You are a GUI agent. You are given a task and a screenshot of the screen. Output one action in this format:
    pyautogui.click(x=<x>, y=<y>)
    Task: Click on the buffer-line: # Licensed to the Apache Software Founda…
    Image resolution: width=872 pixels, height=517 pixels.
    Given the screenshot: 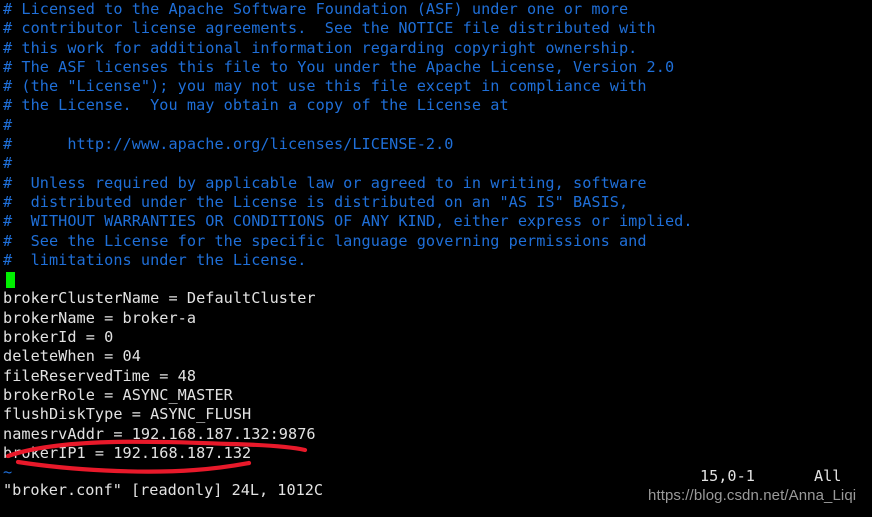 What is the action you would take?
    pyautogui.click(x=437, y=9)
    